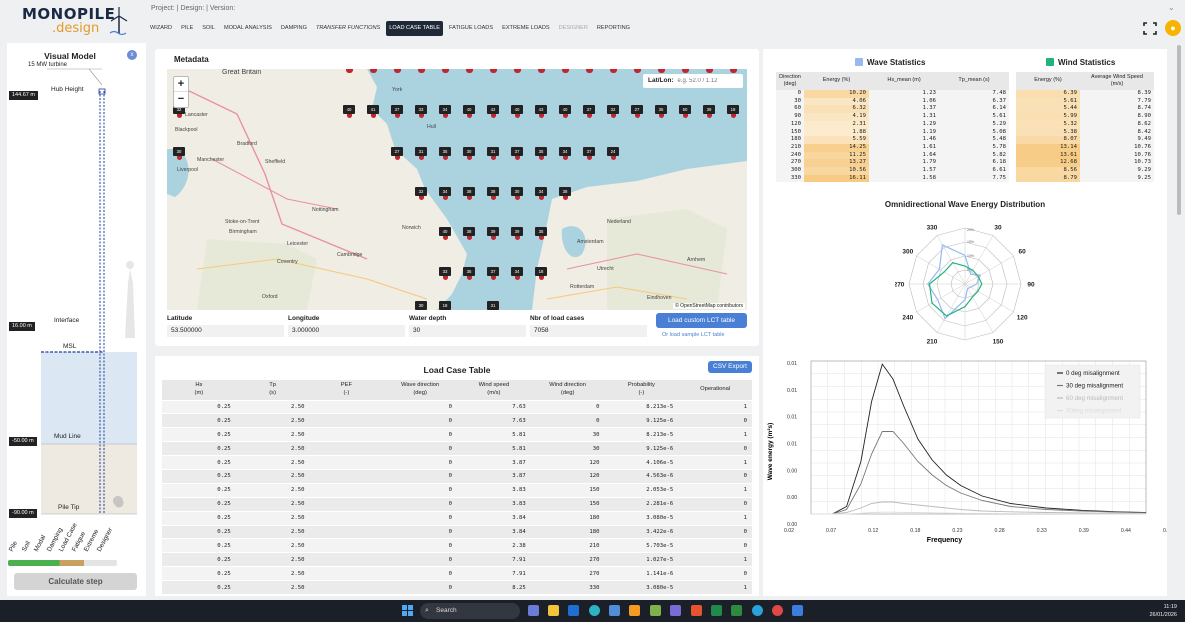  Describe the element at coordinates (346, 331) in the screenshot. I see `longitude-input: 3.000000` at that location.